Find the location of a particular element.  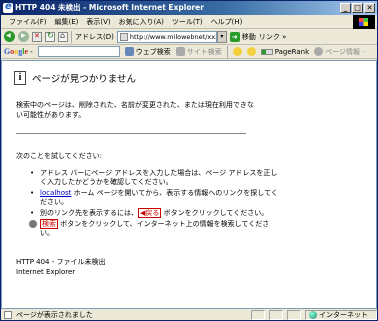

back-icon is located at coordinates (9, 36).